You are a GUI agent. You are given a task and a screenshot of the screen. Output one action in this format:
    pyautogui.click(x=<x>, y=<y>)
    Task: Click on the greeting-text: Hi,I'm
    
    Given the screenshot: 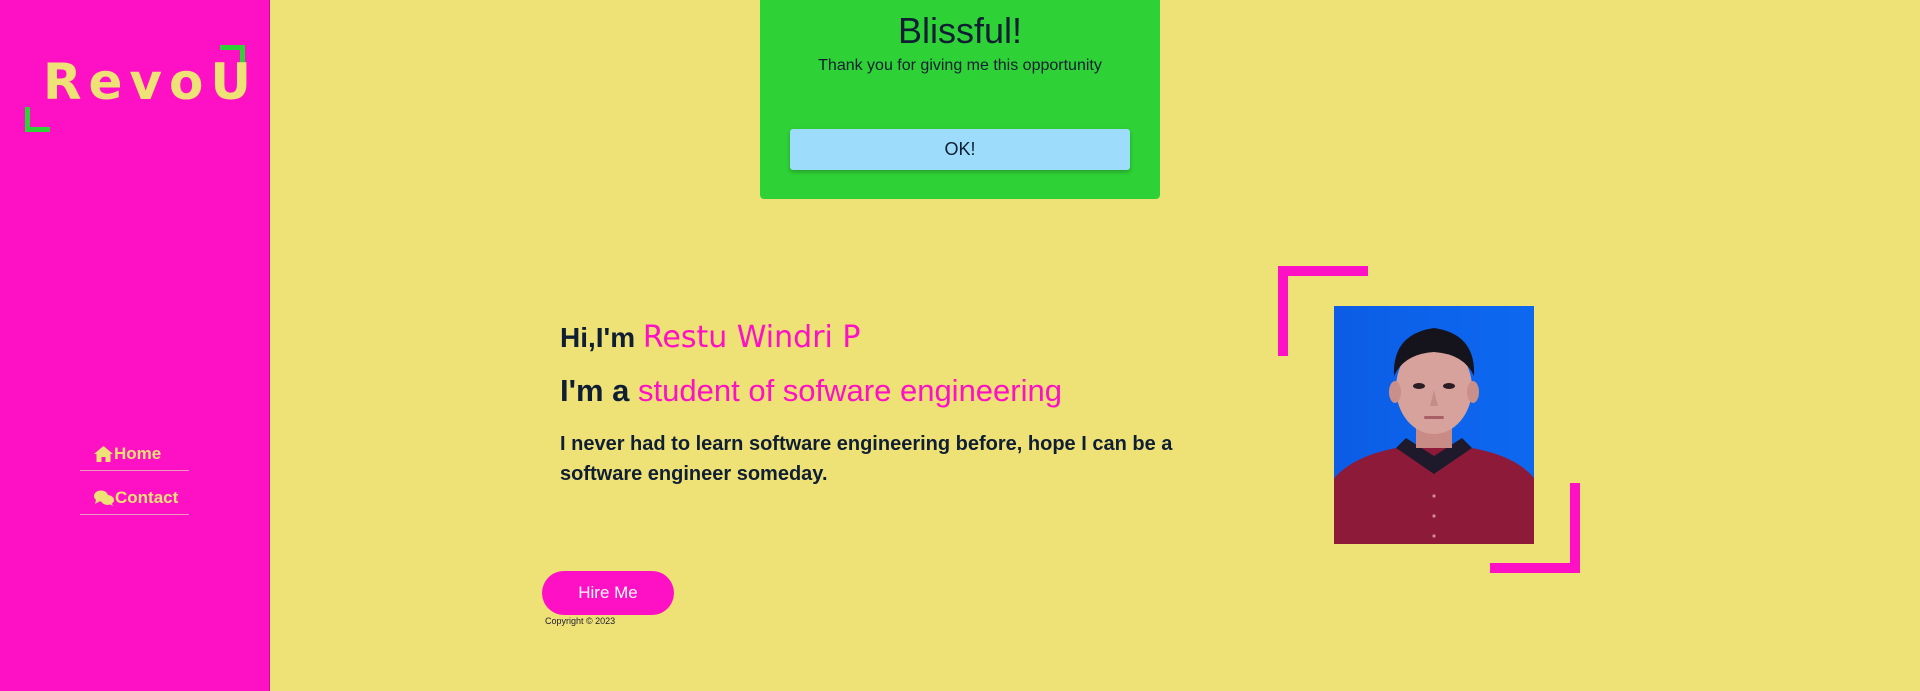 What is the action you would take?
    pyautogui.click(x=598, y=337)
    